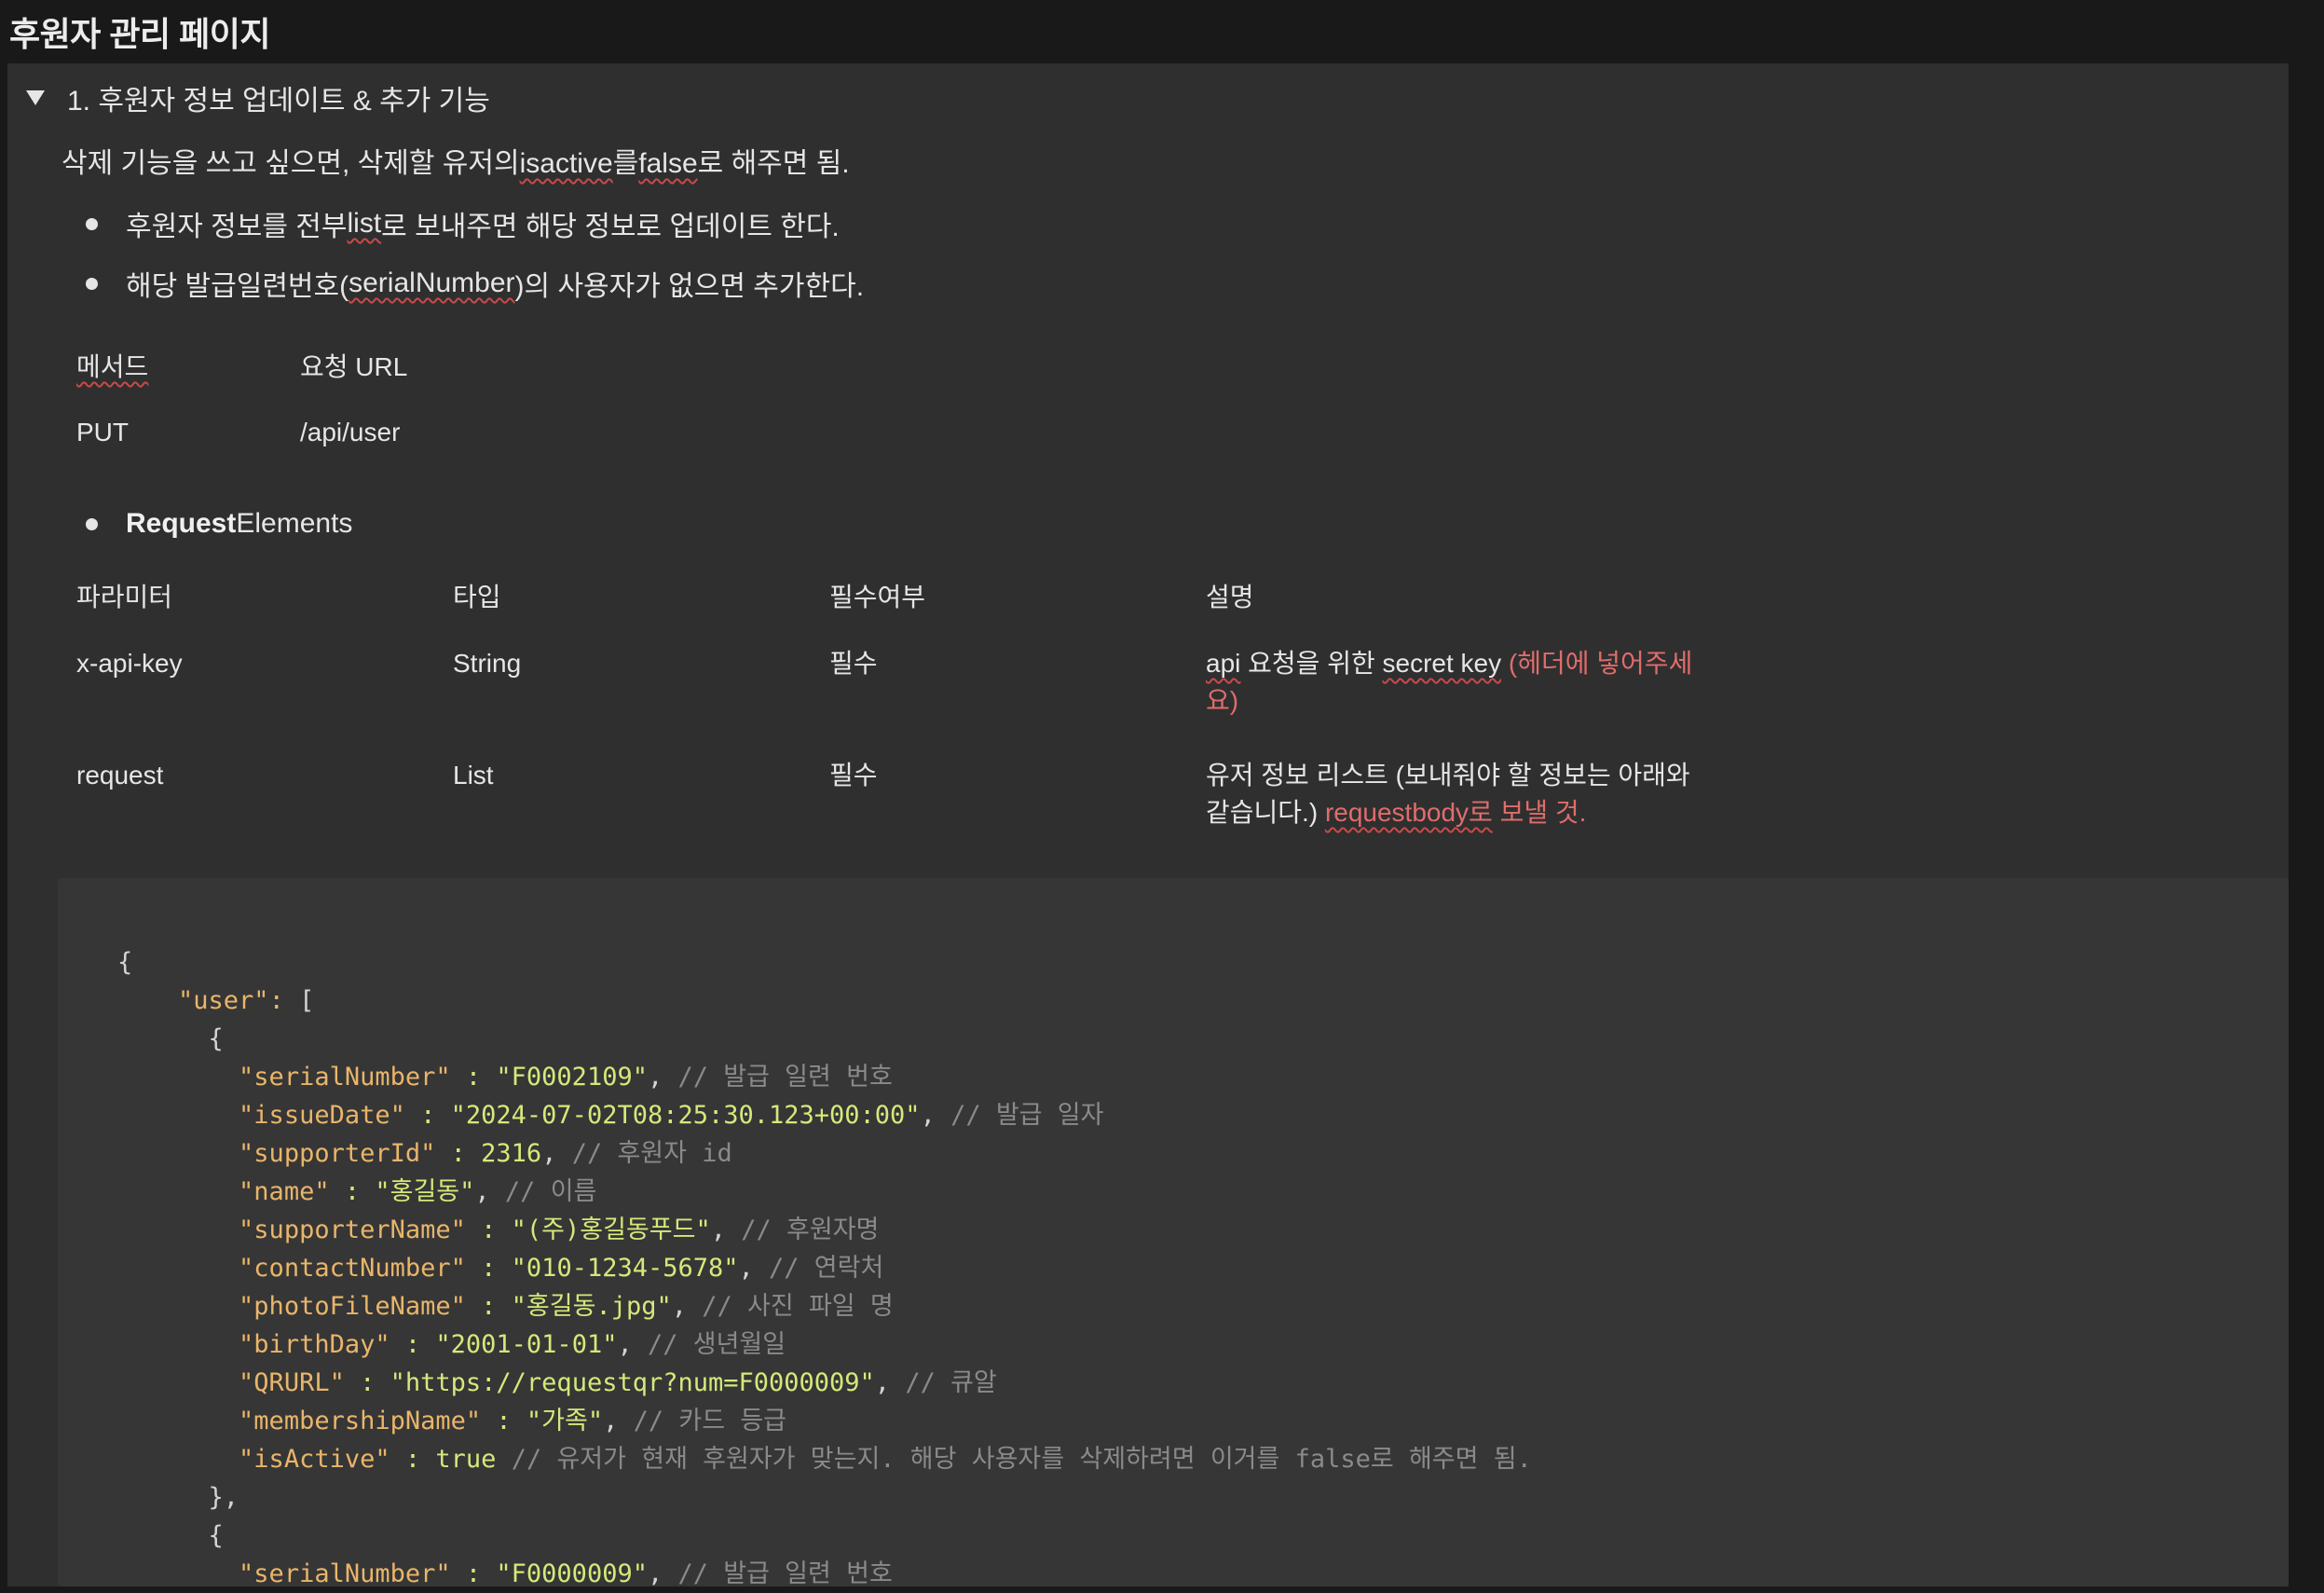 The image size is (2324, 1593). Describe the element at coordinates (1161, 432) in the screenshot. I see `table-row: PUT /api/user` at that location.